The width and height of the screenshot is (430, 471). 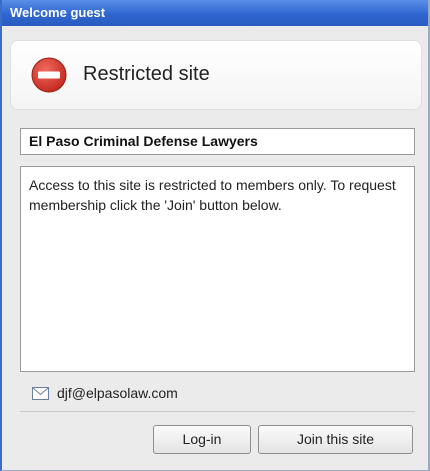 I want to click on mail-icon, so click(x=40, y=393).